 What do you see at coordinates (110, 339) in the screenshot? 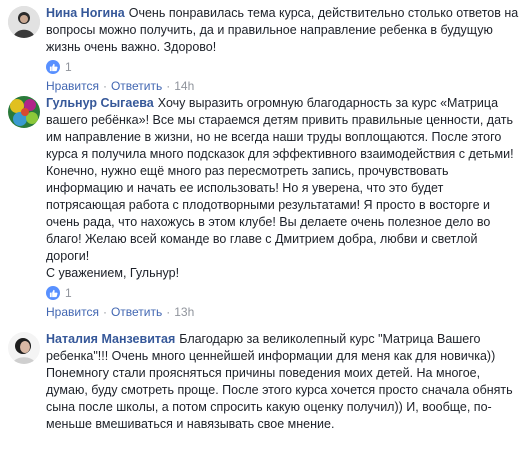
I see `comment-author: Наталия Манзевитая` at bounding box center [110, 339].